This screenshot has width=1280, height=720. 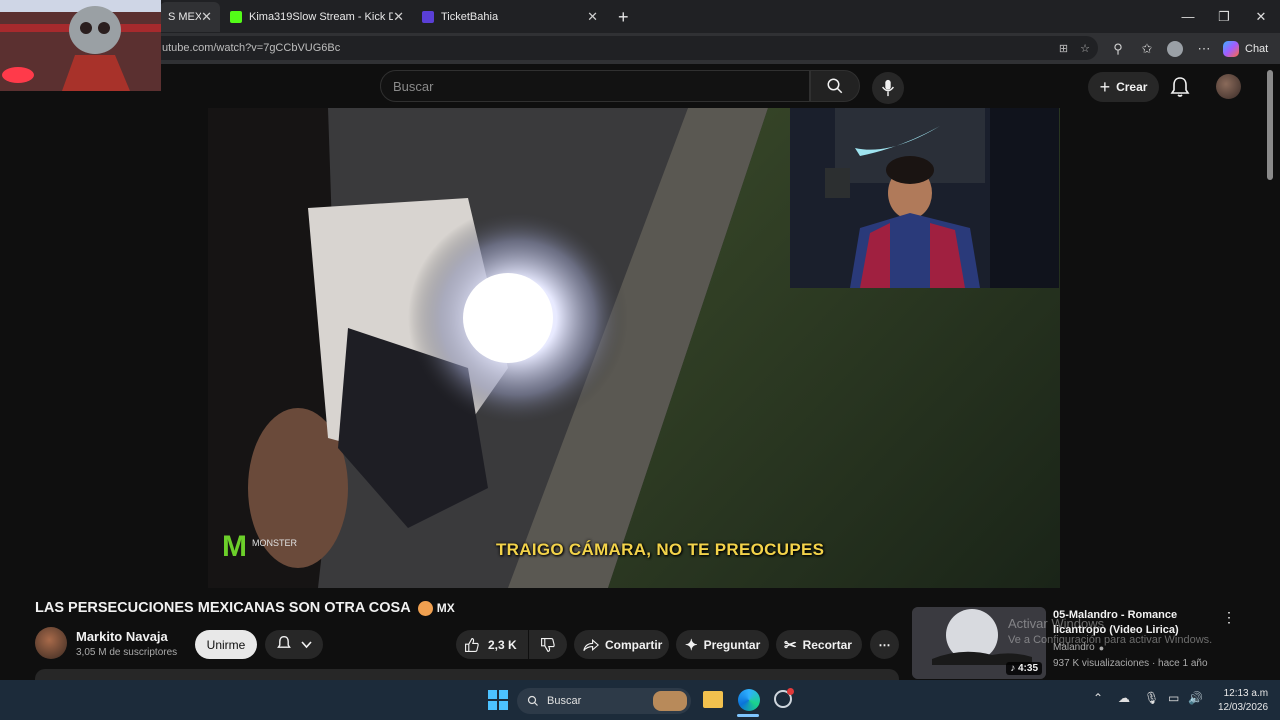 I want to click on create-button: + Crear, so click(x=1123, y=87).